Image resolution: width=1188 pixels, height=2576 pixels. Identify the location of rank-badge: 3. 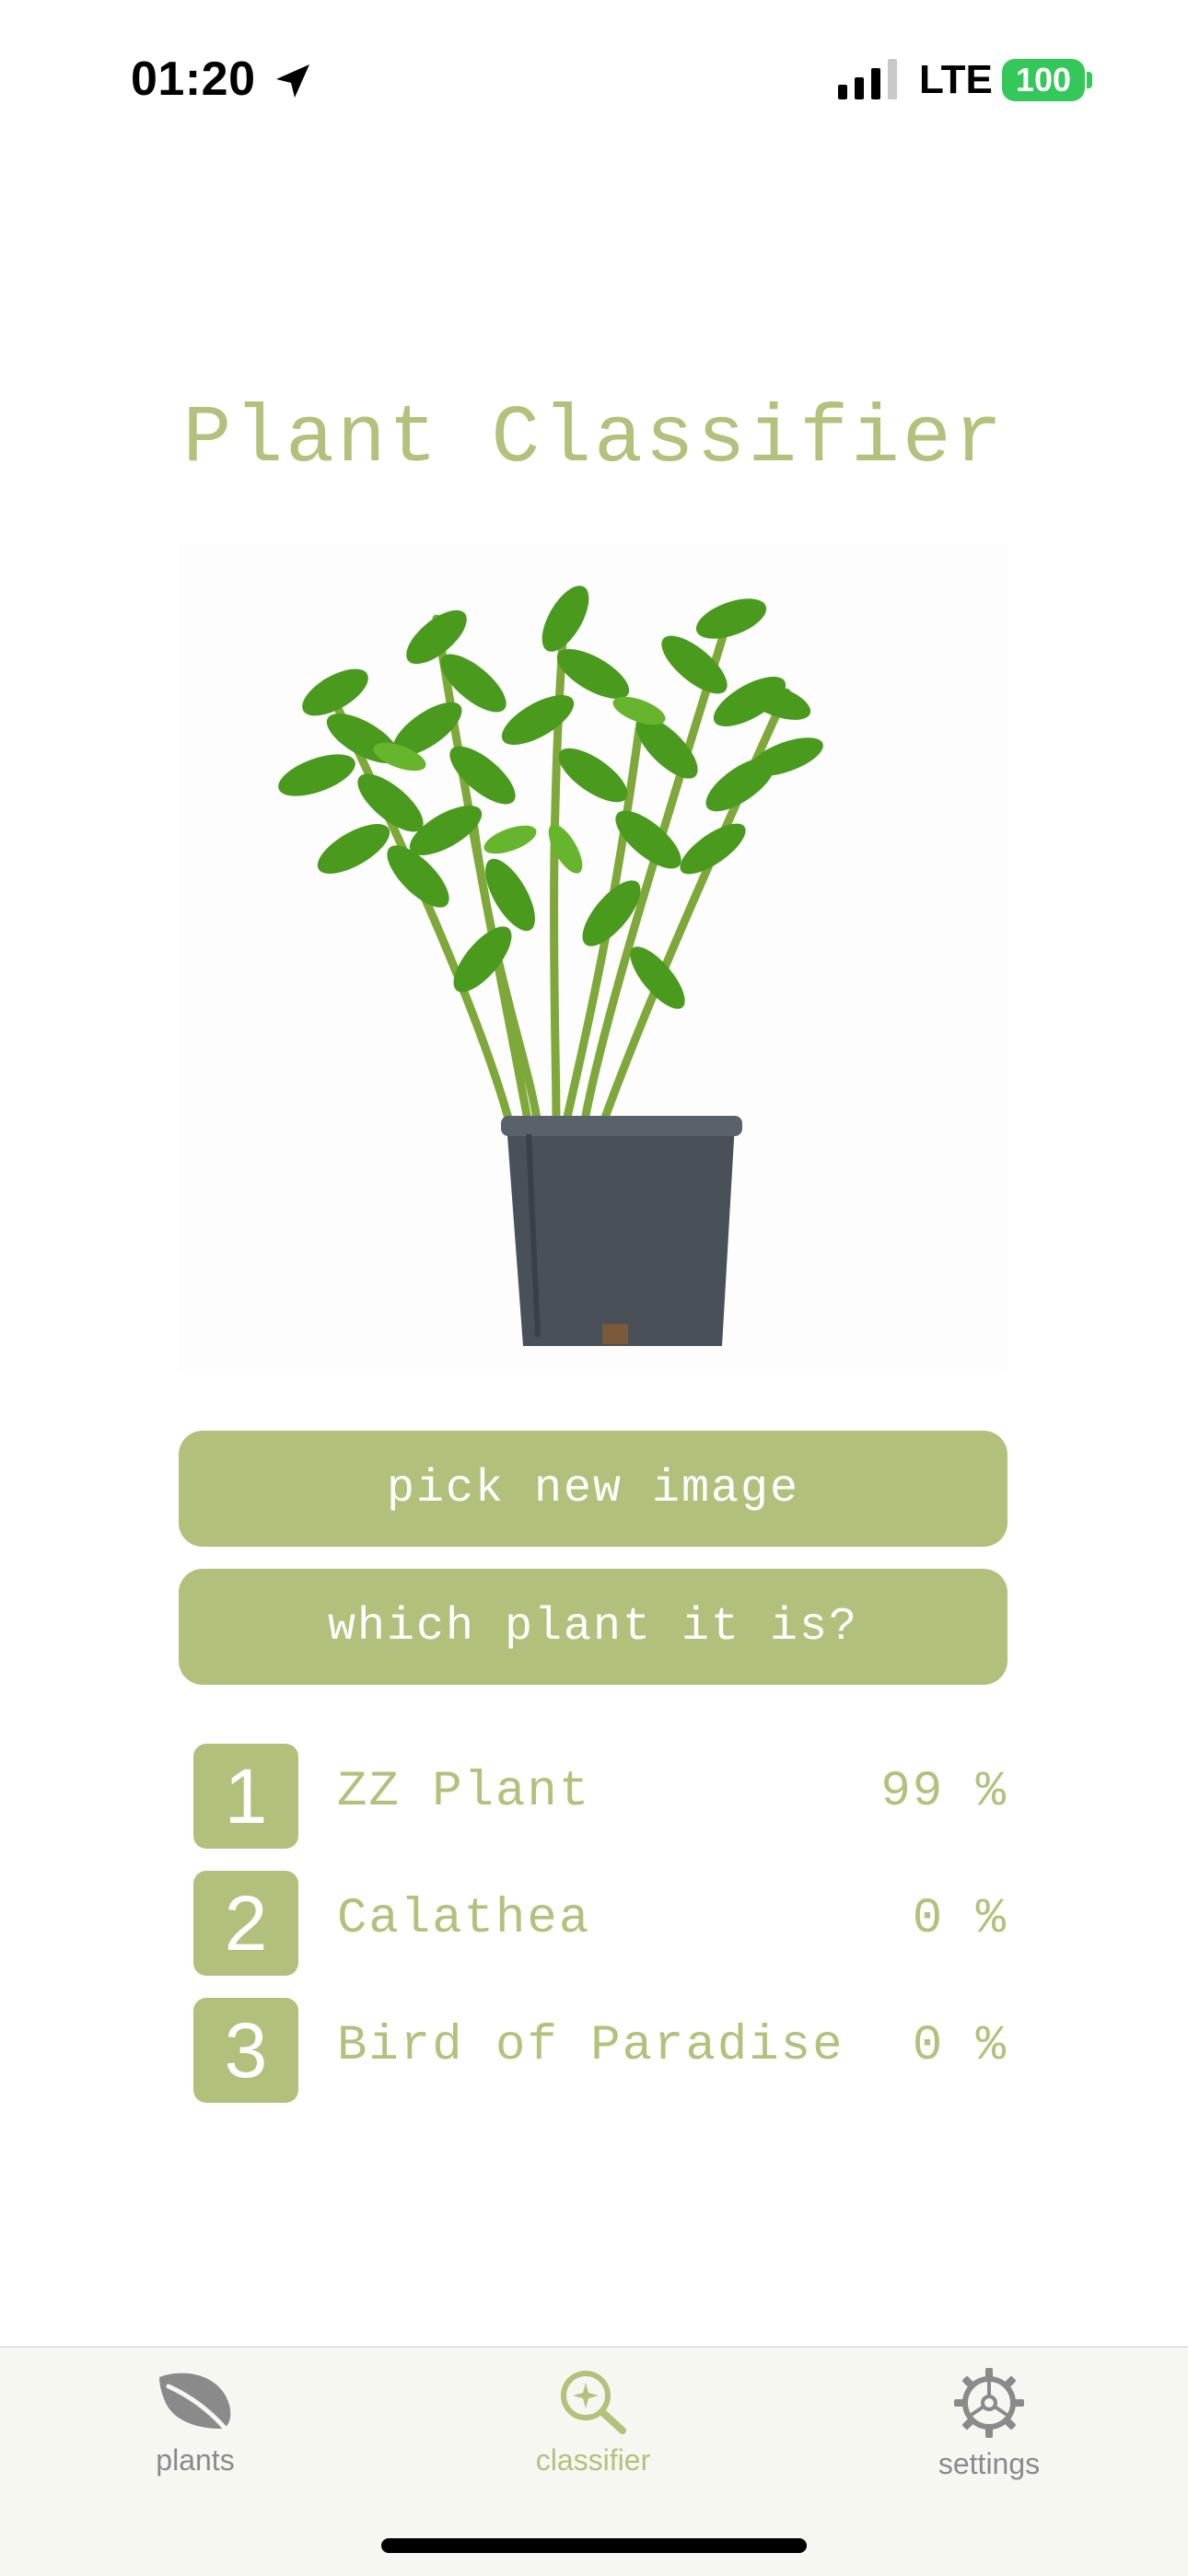
(246, 2050).